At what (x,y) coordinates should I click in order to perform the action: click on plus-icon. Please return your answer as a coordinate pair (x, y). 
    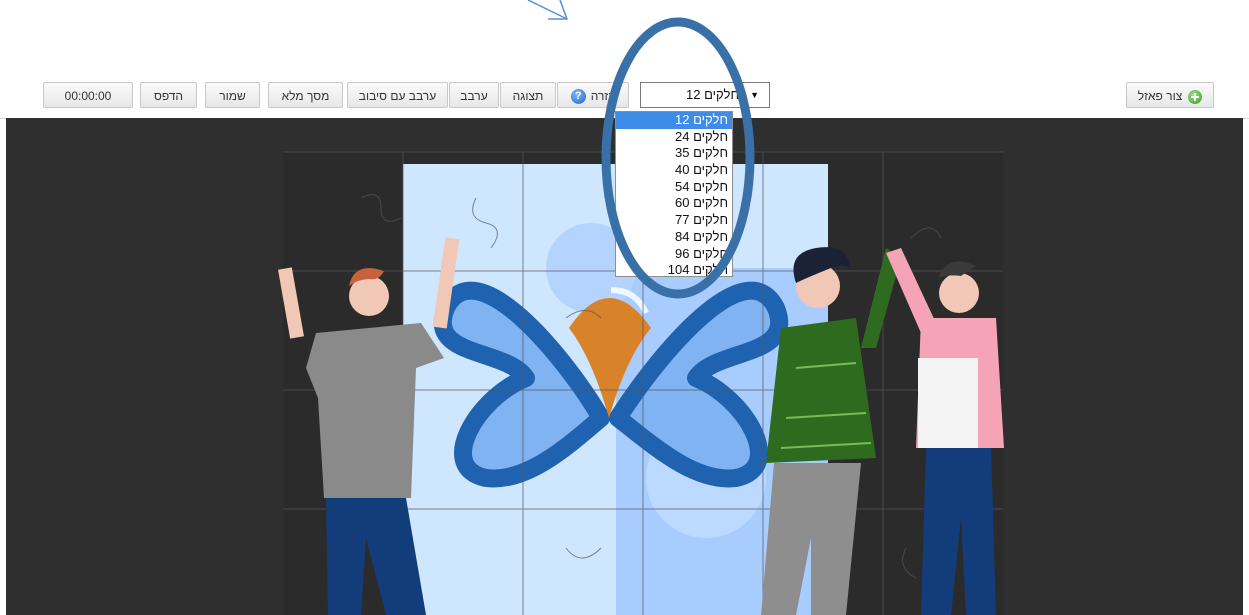
    Looking at the image, I should click on (1195, 96).